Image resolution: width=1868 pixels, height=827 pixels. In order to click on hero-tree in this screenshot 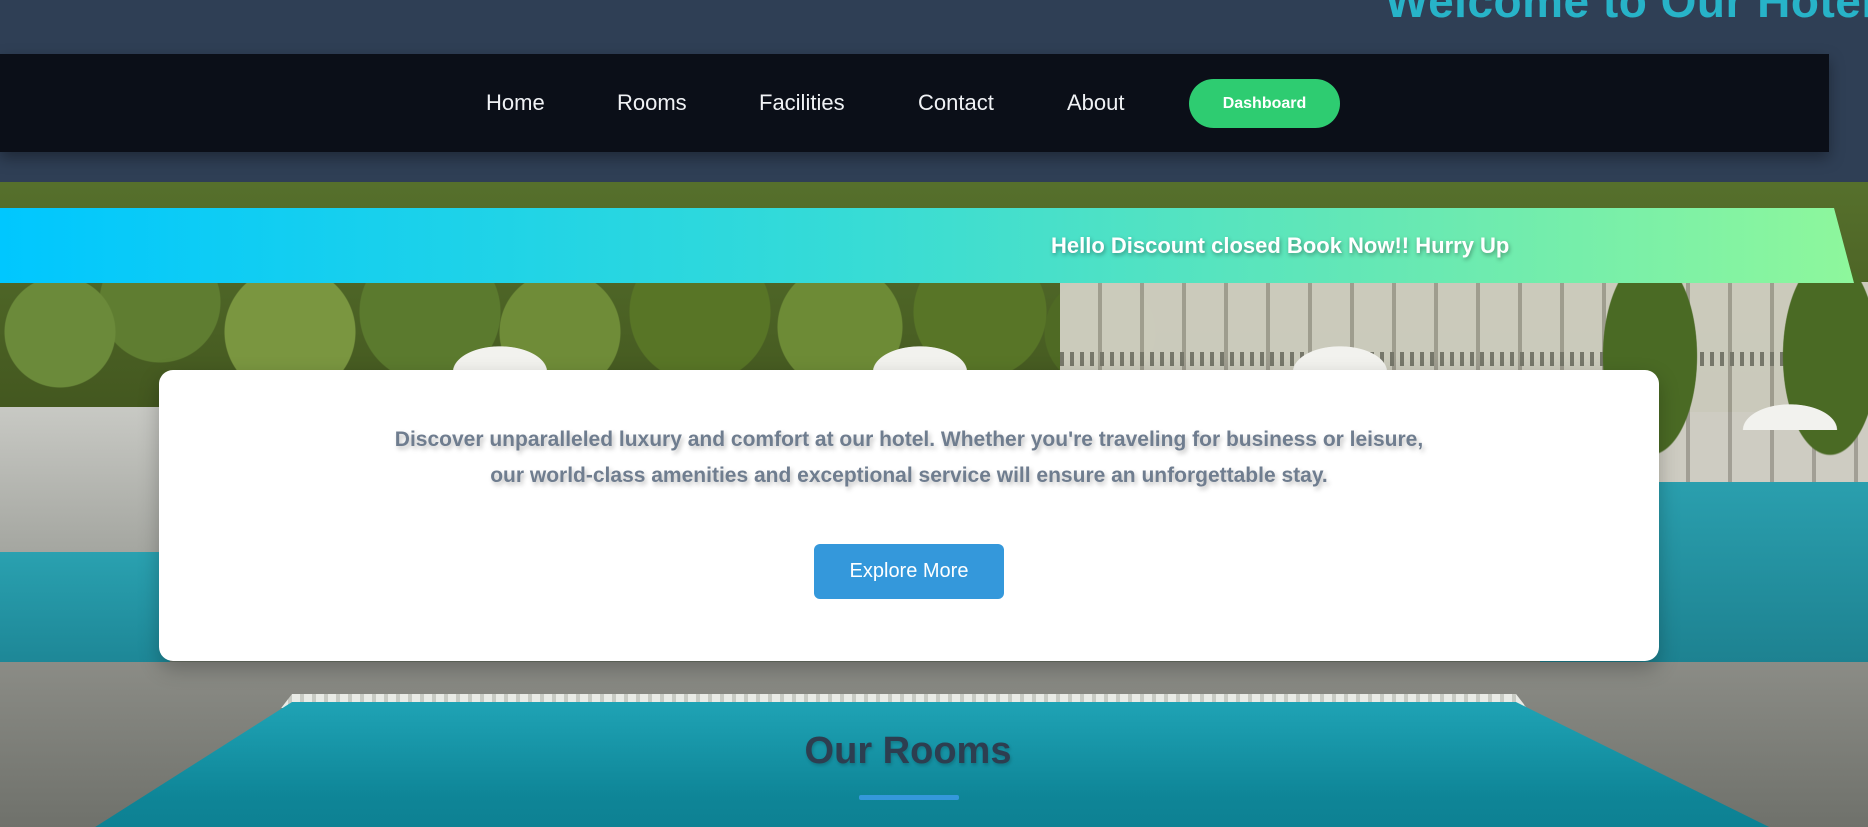, I will do `click(1819, 377)`.